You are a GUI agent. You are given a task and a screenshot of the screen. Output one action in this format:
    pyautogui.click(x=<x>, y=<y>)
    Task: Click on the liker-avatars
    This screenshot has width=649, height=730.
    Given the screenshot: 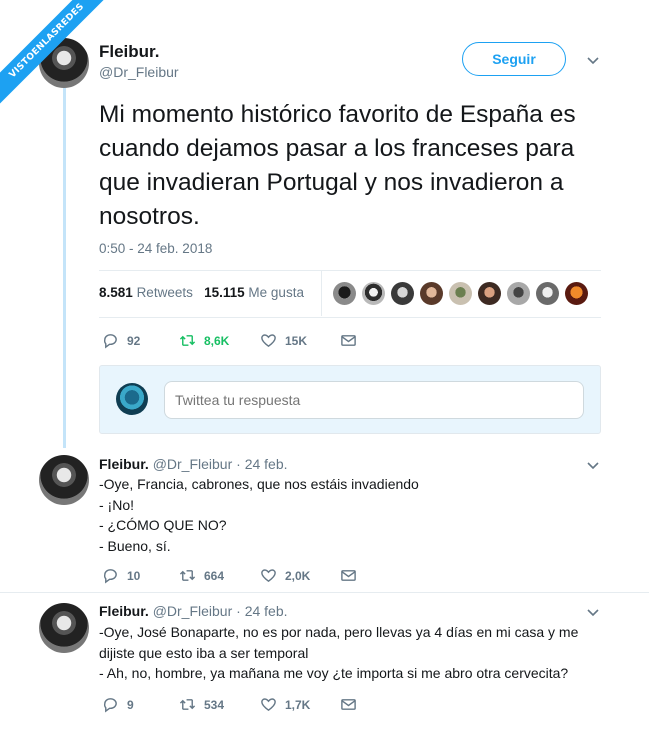 What is the action you would take?
    pyautogui.click(x=460, y=293)
    